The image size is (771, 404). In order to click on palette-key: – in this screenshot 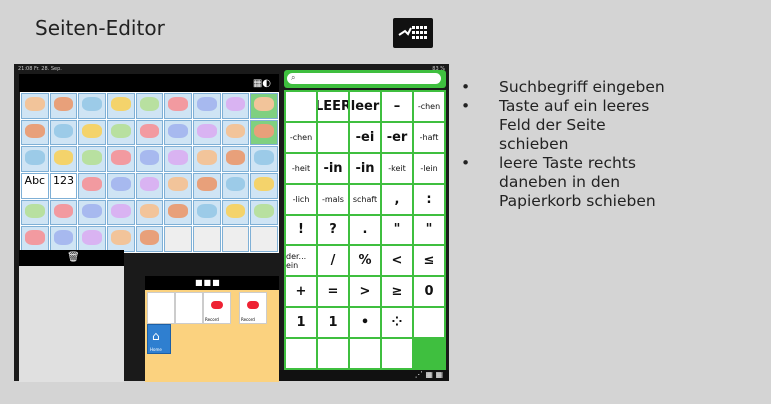, I will do `click(397, 106)`.